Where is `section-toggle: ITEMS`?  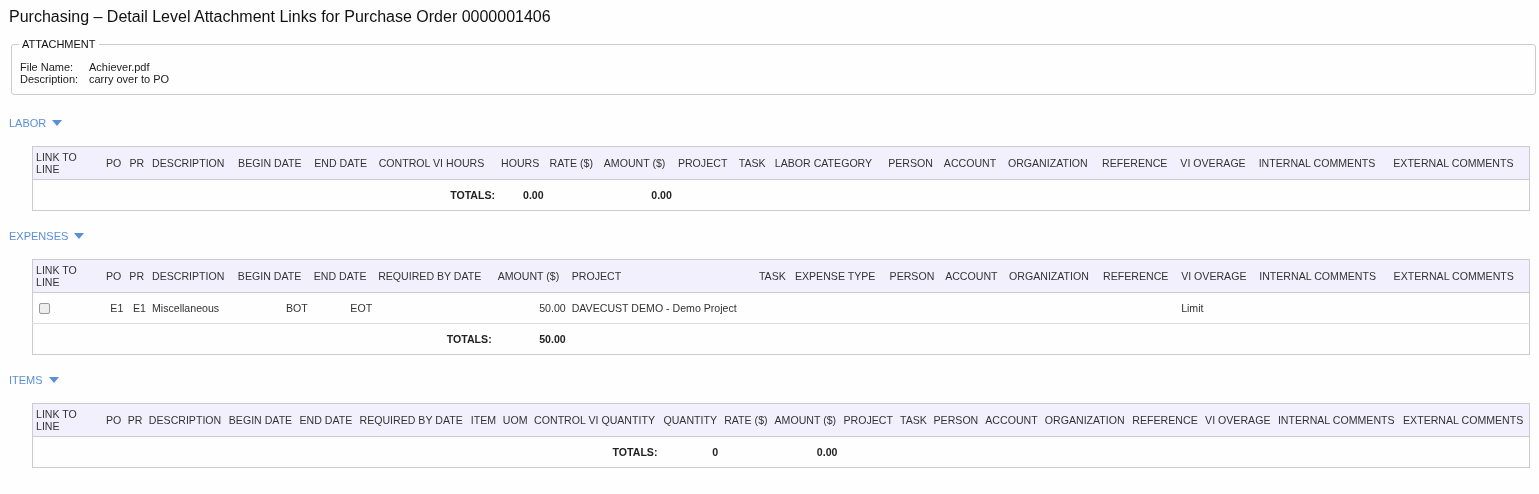
section-toggle: ITEMS is located at coordinates (34, 380).